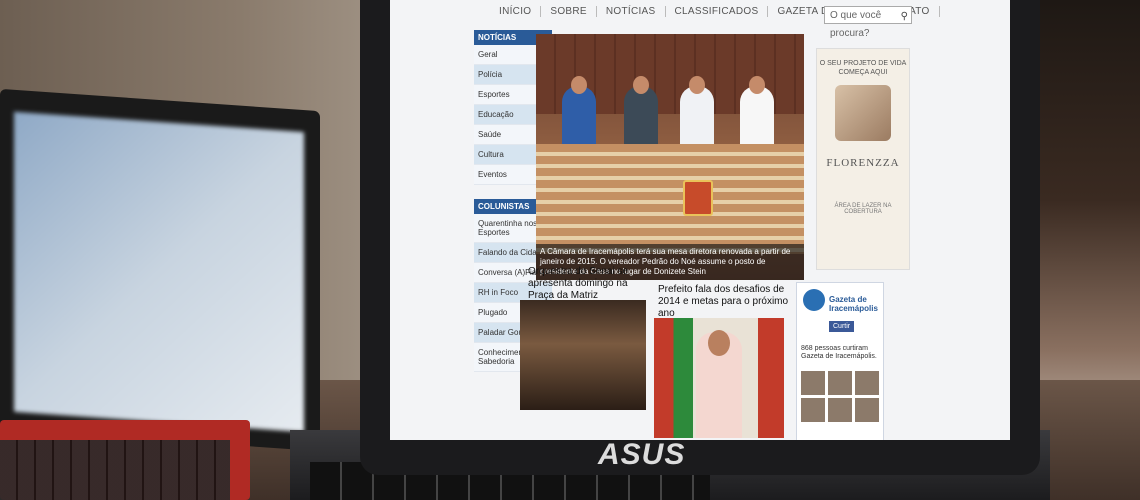 This screenshot has width=1140, height=500. Describe the element at coordinates (631, 11) in the screenshot. I see `nav-noticias: NOTÍCIAS` at that location.